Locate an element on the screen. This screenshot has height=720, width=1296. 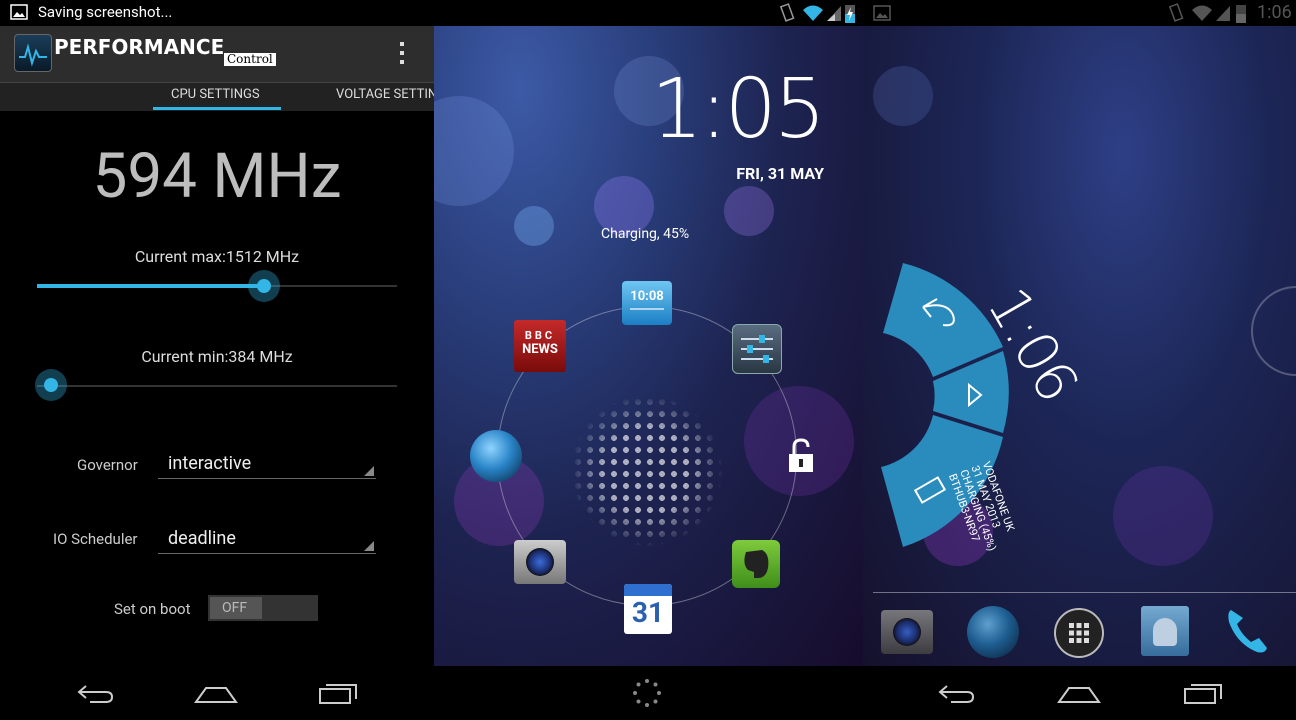
tab-cpu-settings: CPU SETTINGS is located at coordinates (215, 94).